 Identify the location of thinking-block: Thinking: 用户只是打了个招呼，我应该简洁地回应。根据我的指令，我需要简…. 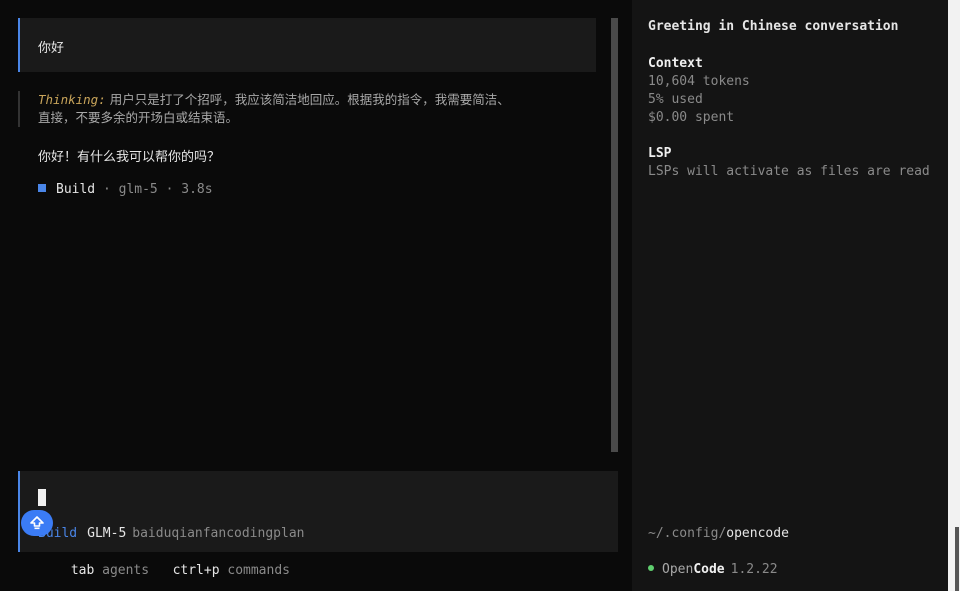
(303, 109).